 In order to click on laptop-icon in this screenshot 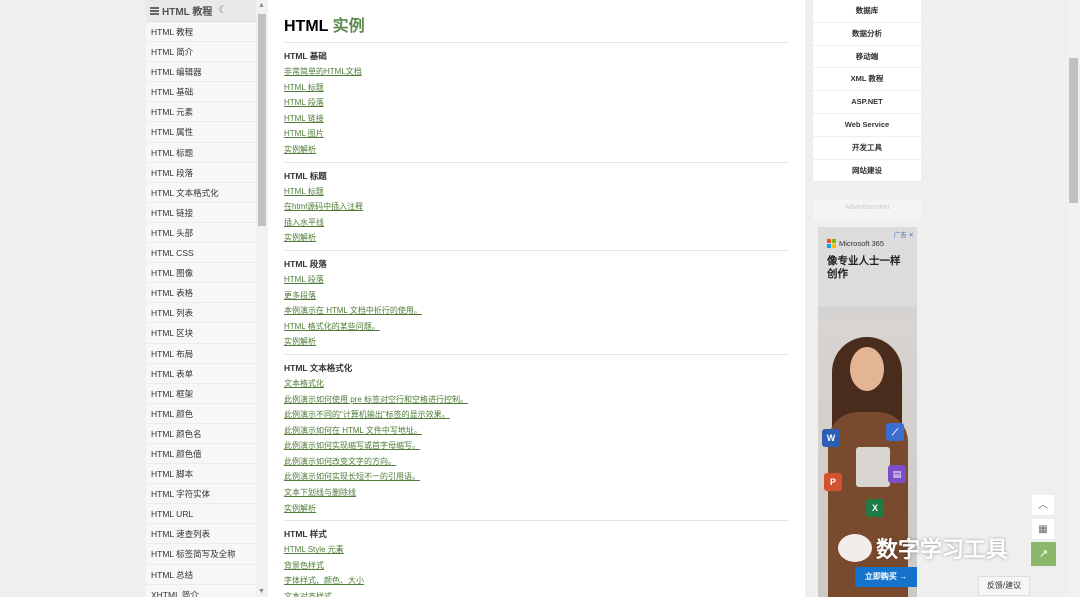, I will do `click(873, 467)`.